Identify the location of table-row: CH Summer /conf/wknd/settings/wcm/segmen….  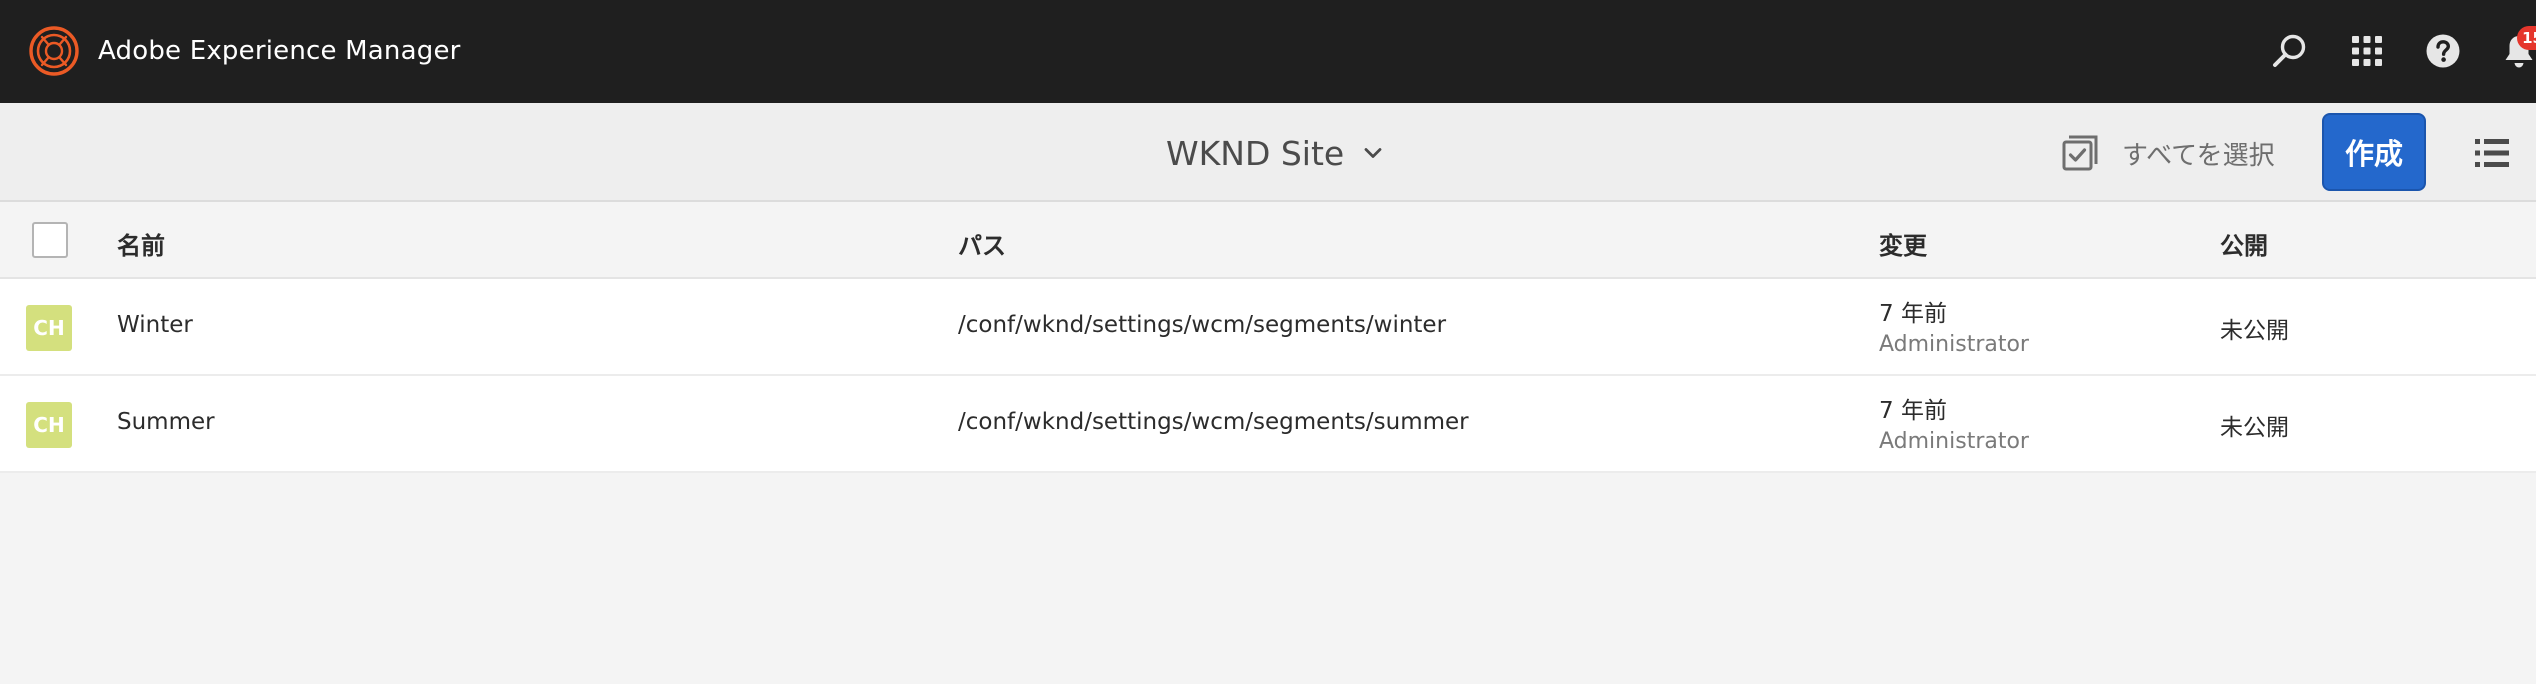
(1268, 424).